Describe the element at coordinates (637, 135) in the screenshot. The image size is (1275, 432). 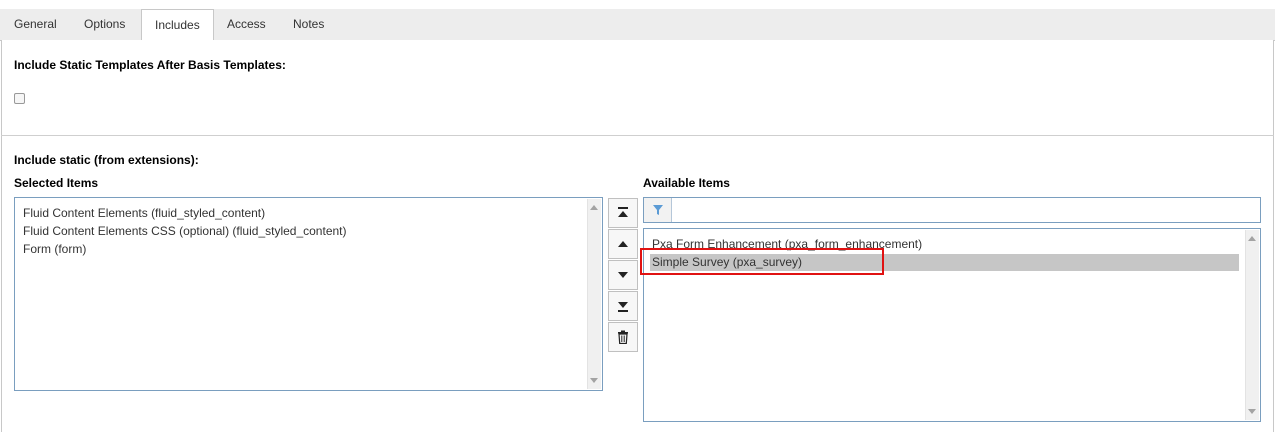
I see `section-divider` at that location.